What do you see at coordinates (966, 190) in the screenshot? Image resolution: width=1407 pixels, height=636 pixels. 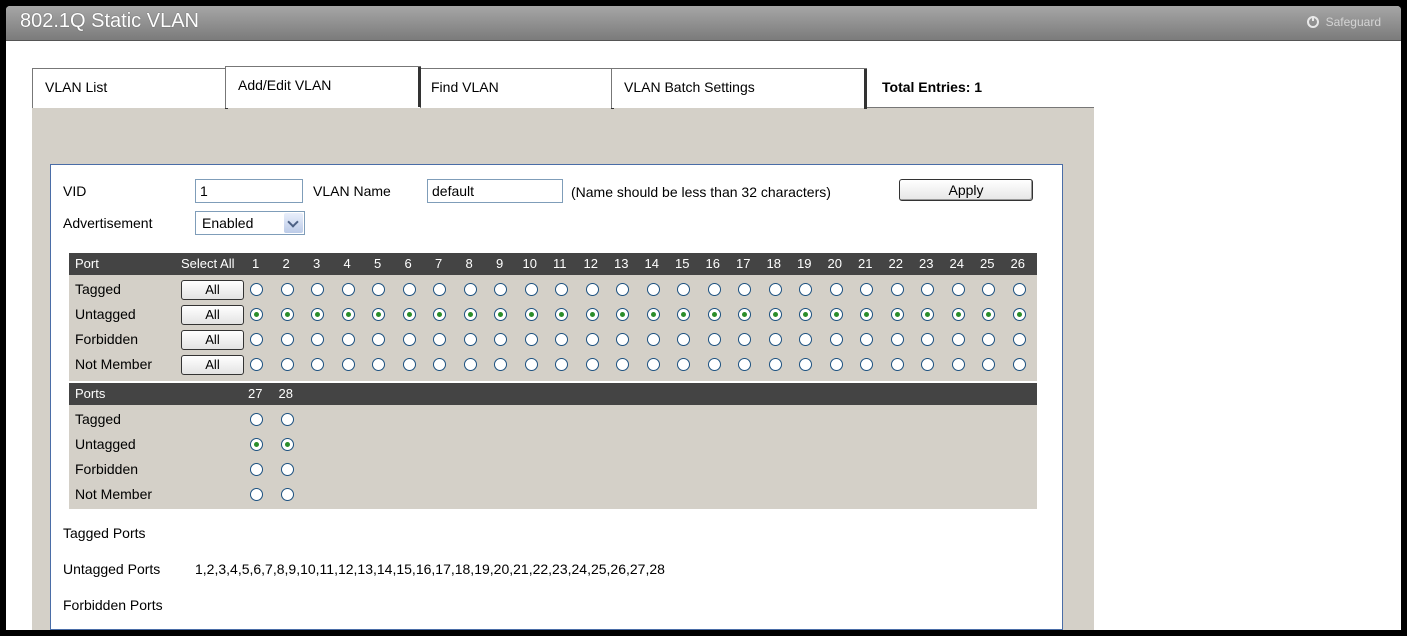 I see `apply-button: Apply` at bounding box center [966, 190].